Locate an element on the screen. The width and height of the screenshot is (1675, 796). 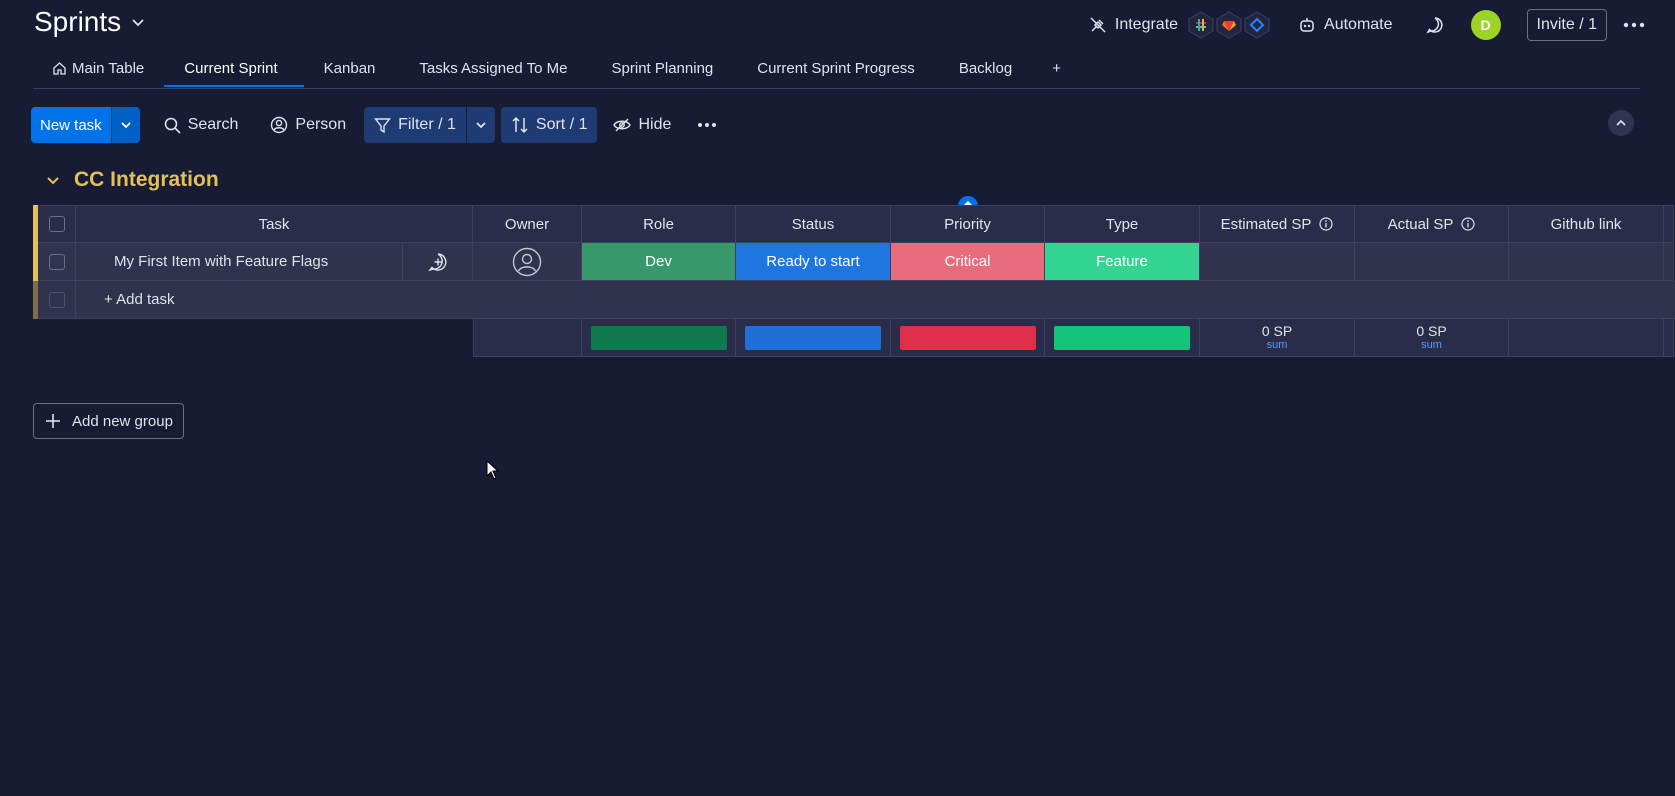
task-name-cell: My First Item with Feature Flags is located at coordinates (239, 262).